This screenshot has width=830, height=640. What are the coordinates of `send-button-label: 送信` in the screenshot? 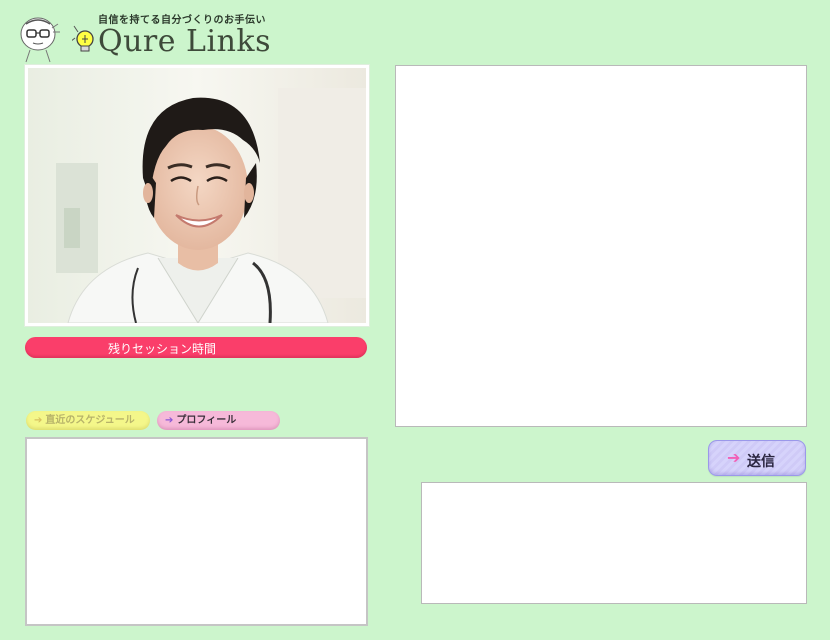 It's located at (761, 462).